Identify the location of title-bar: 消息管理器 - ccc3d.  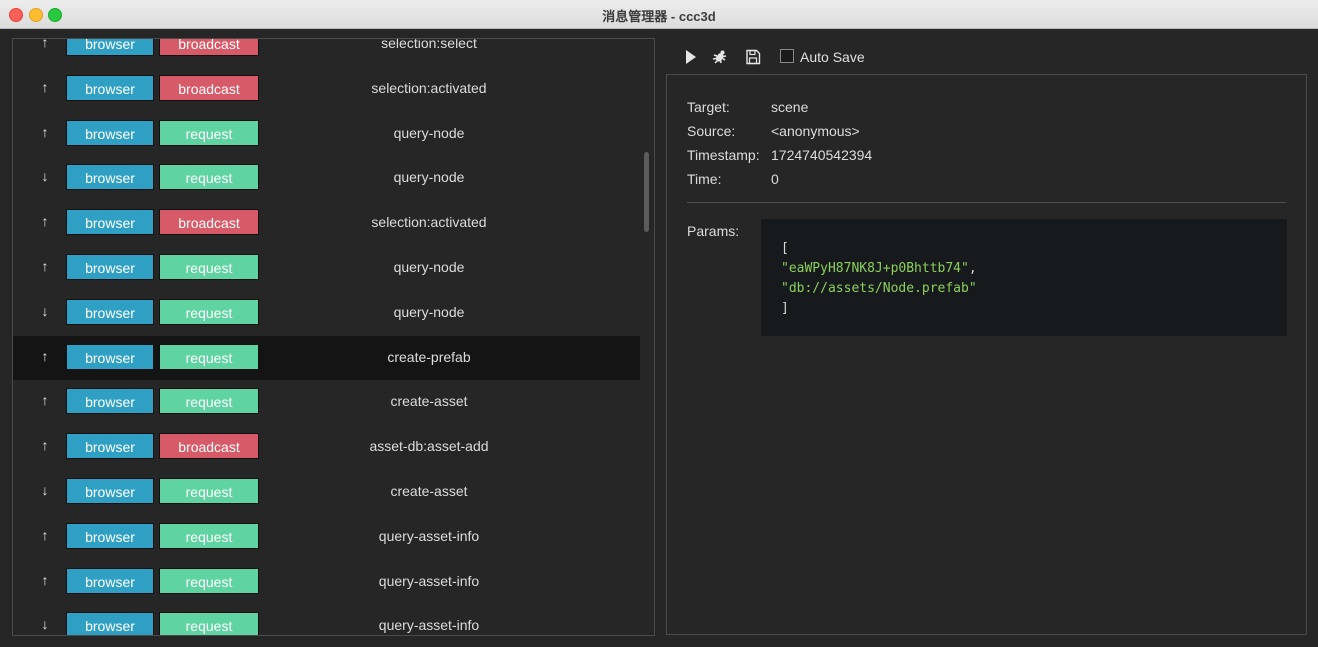
(659, 14).